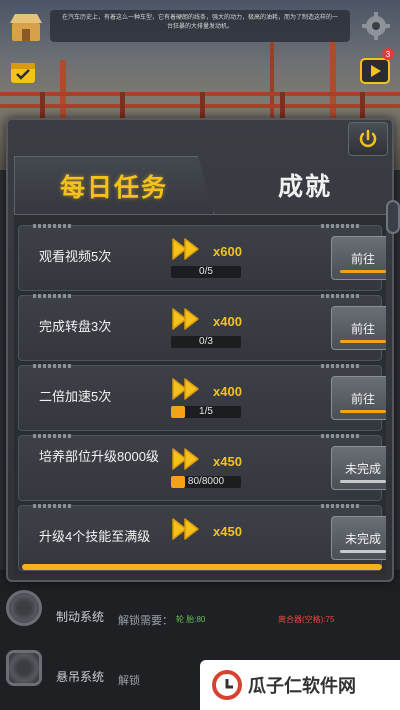 This screenshot has width=400, height=710. What do you see at coordinates (80, 617) in the screenshot?
I see `part-name: 制动系统` at bounding box center [80, 617].